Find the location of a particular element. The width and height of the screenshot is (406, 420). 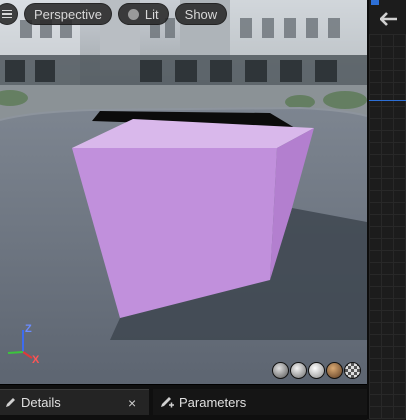

axis-x-label: X is located at coordinates (36, 360).